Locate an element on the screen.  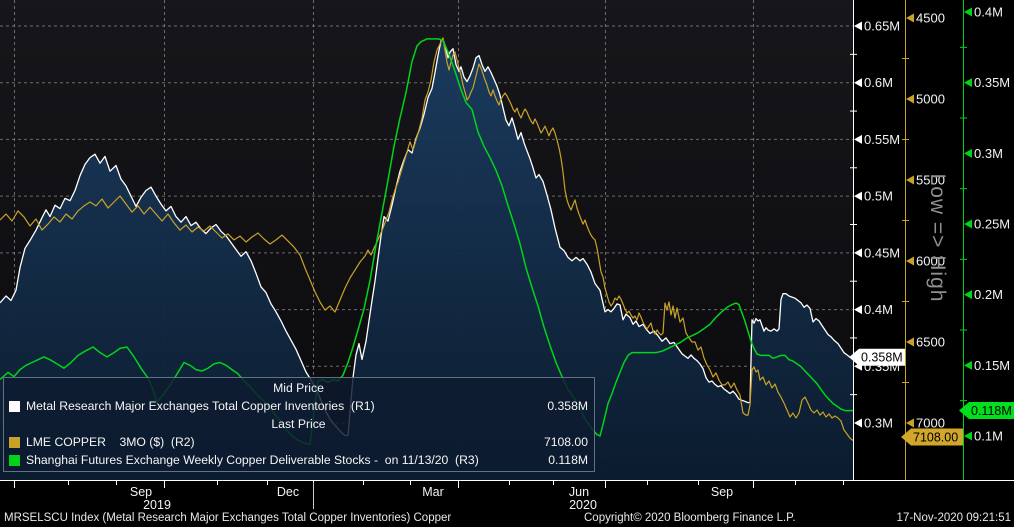
tick-label-r1: 0.5M is located at coordinates (878, 196).